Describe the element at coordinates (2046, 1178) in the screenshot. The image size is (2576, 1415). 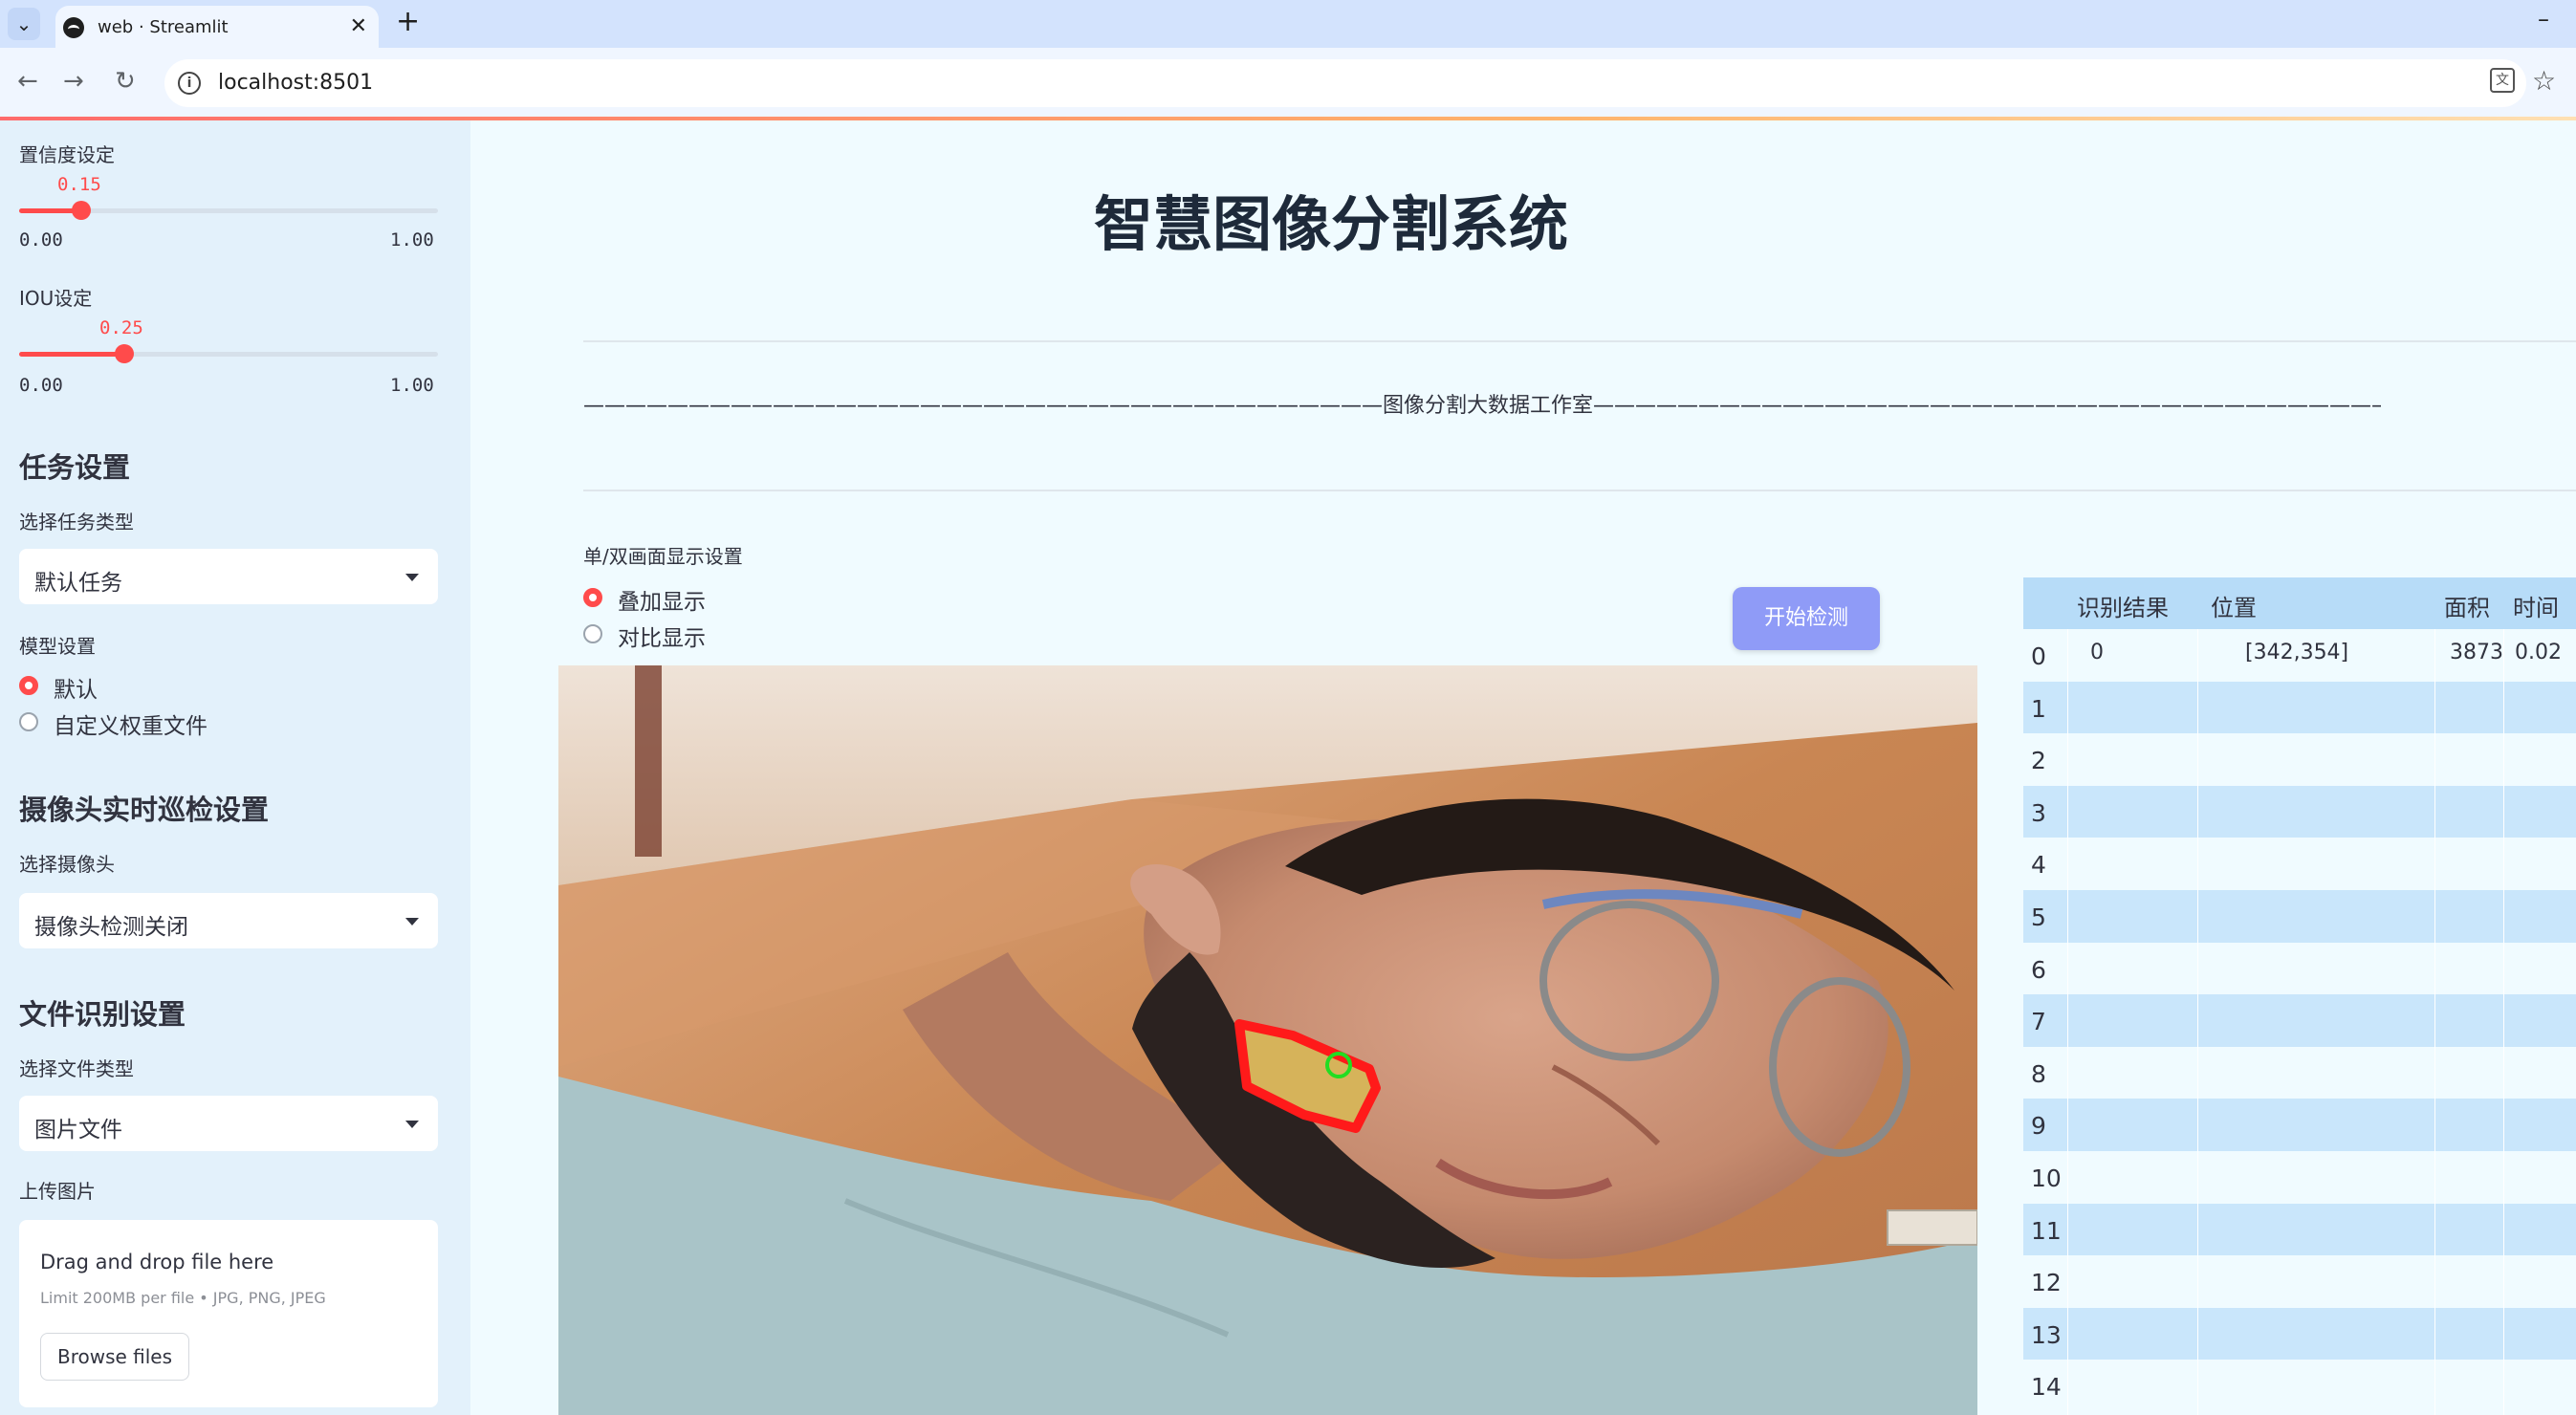
I see `row-index: 10` at that location.